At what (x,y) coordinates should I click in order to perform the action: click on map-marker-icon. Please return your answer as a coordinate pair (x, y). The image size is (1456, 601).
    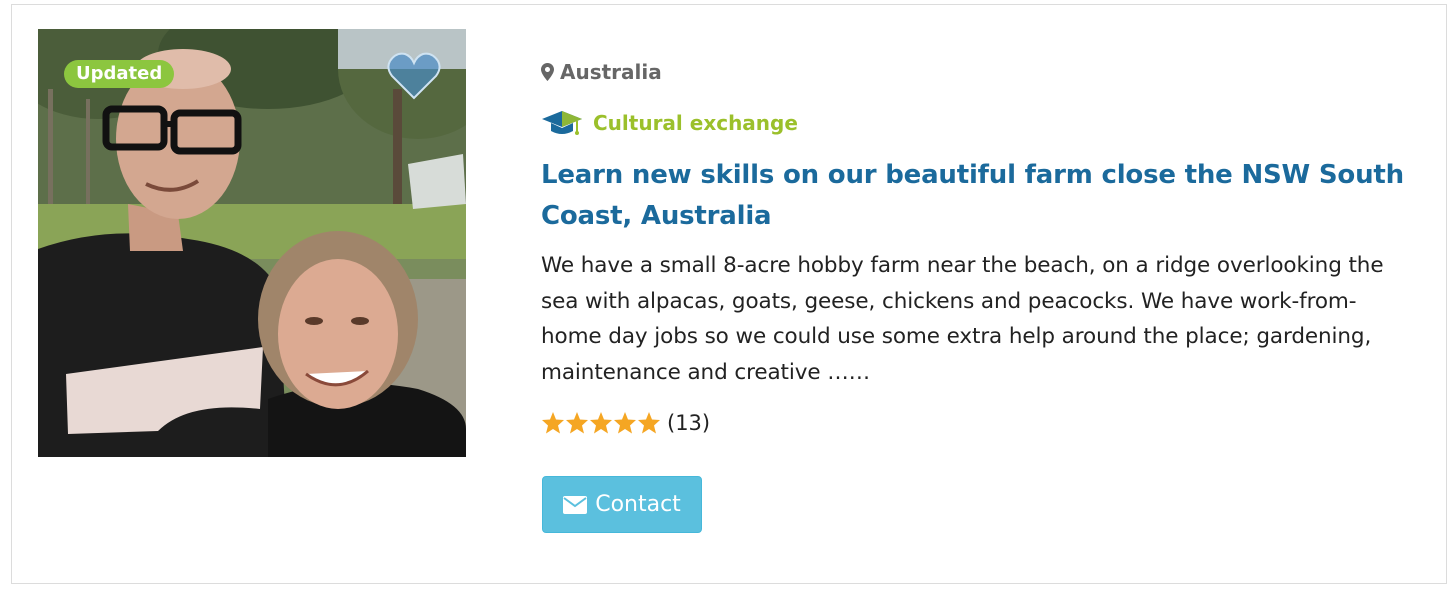
    Looking at the image, I should click on (547, 72).